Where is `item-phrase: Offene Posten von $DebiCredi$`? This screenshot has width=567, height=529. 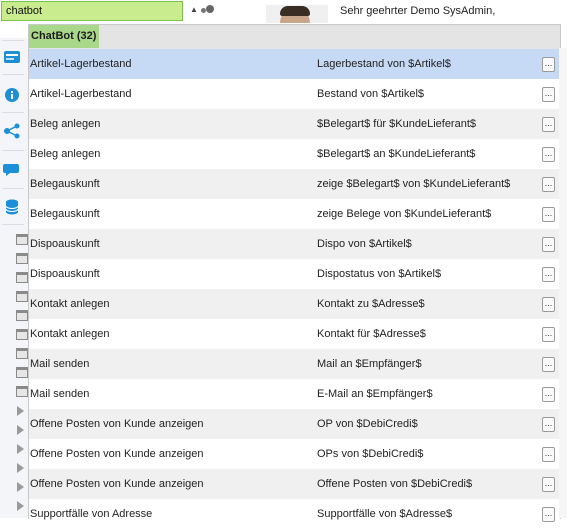
item-phrase: Offene Posten von $DebiCredi$ is located at coordinates (395, 484).